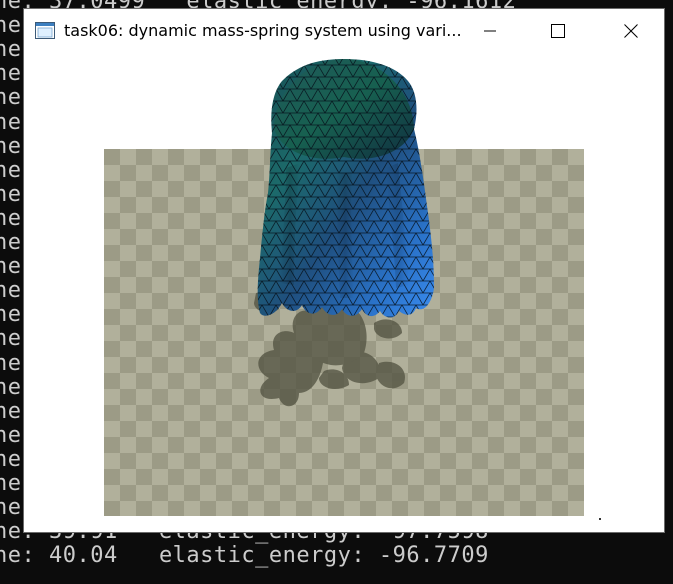 The height and width of the screenshot is (584, 673). I want to click on maximize-button, so click(558, 31).